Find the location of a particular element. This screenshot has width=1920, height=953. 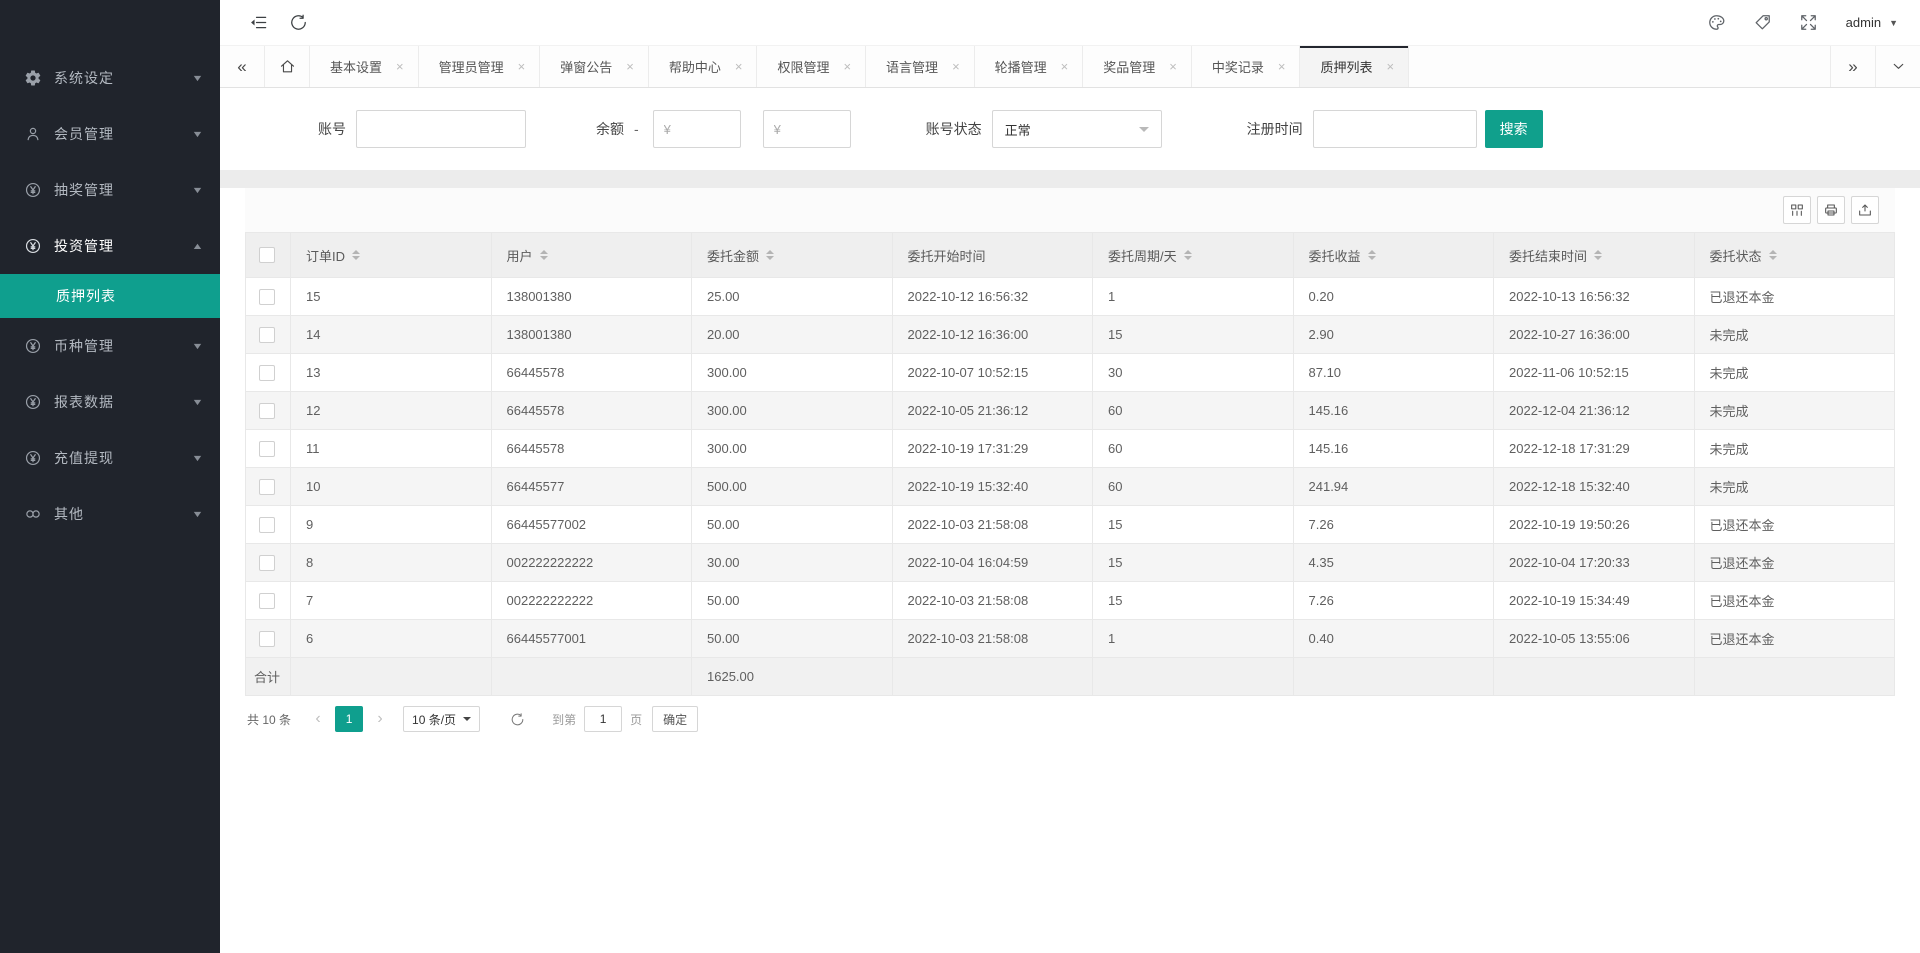

tab-5: 语言管理 × is located at coordinates (920, 66).